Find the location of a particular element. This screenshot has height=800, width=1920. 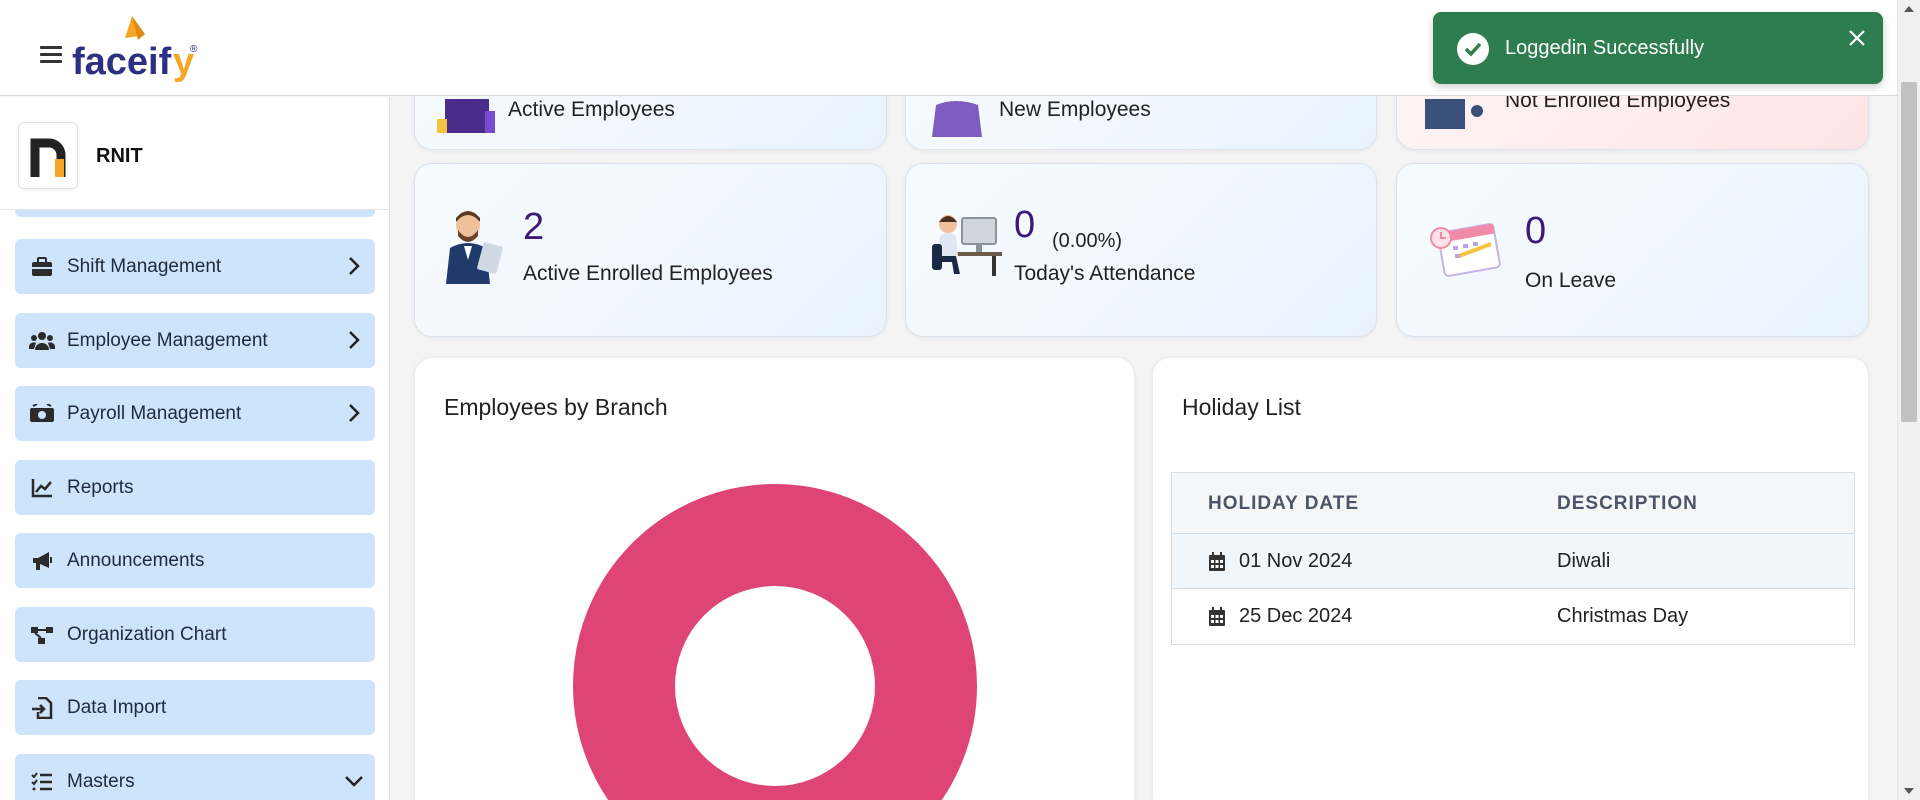

column-header-description: DESCRIPTION is located at coordinates (1627, 504).